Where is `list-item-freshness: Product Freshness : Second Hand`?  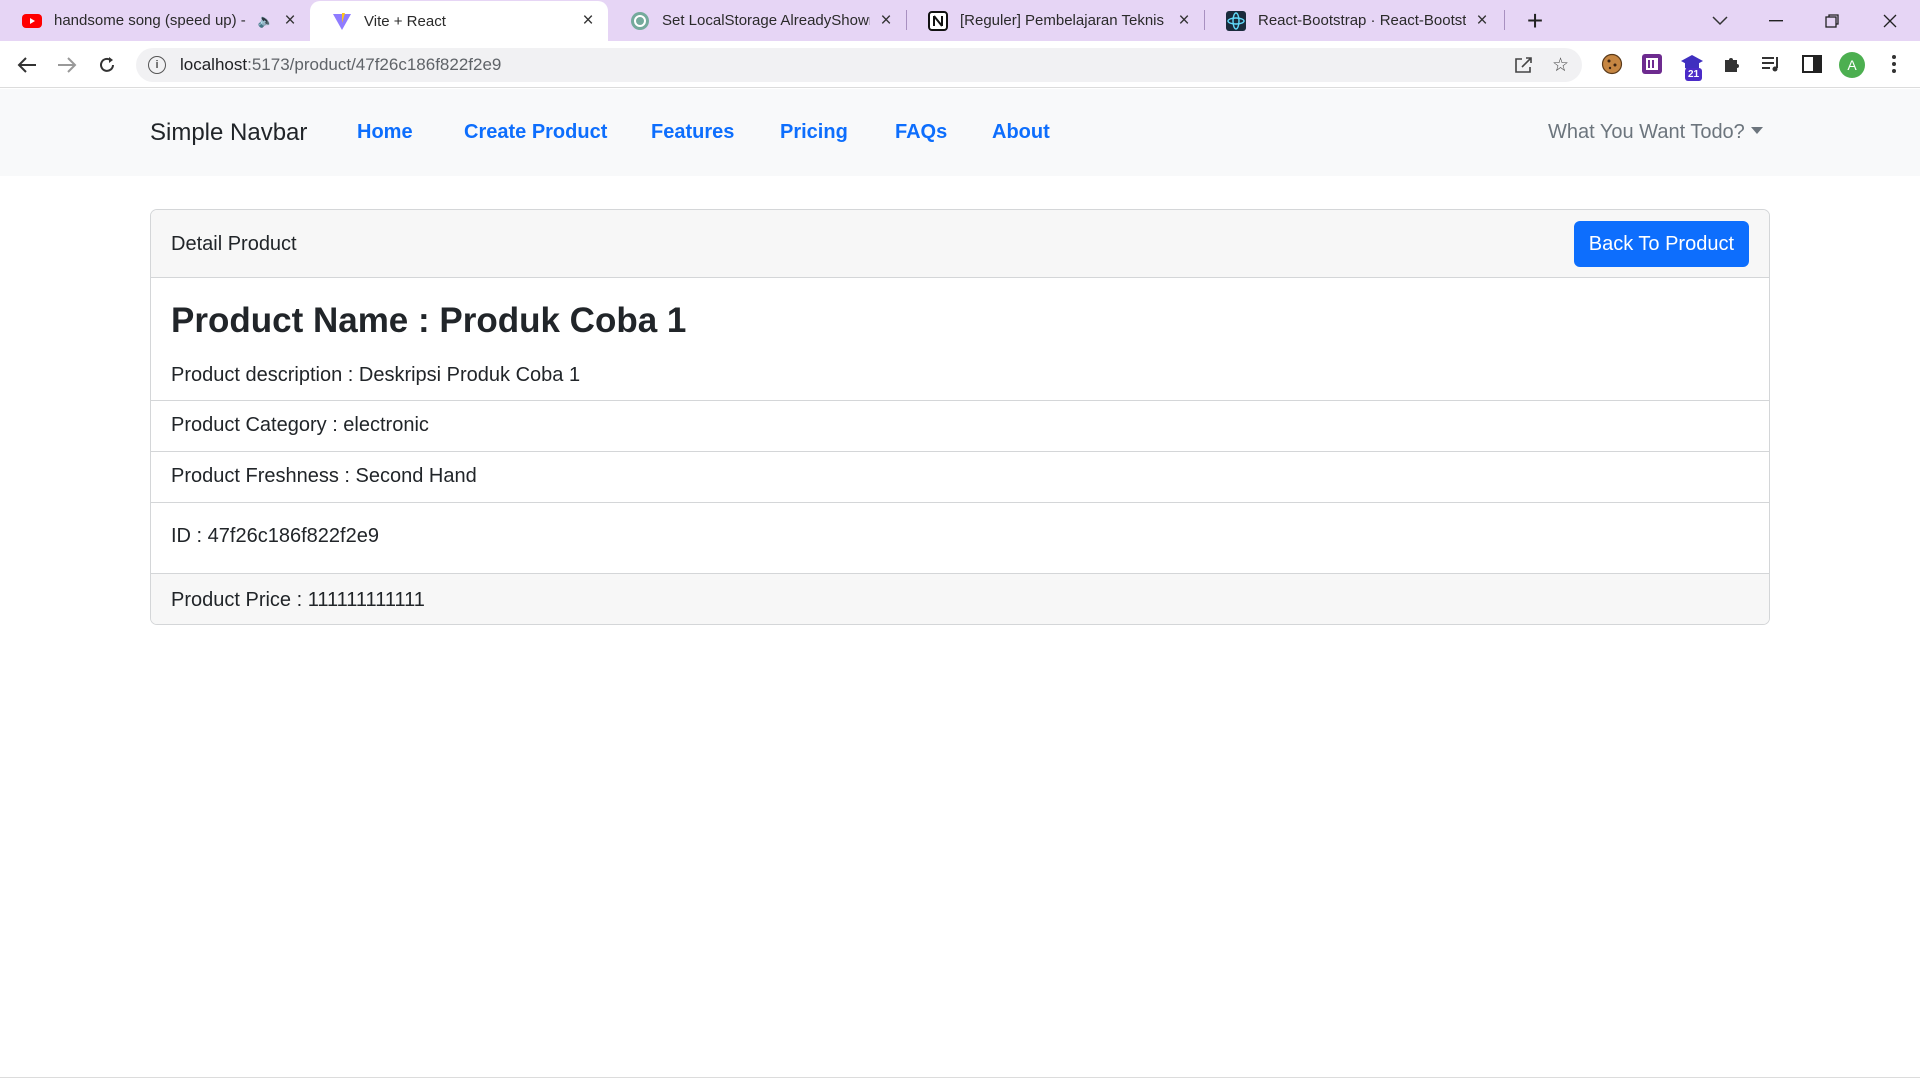 list-item-freshness: Product Freshness : Second Hand is located at coordinates (960, 477).